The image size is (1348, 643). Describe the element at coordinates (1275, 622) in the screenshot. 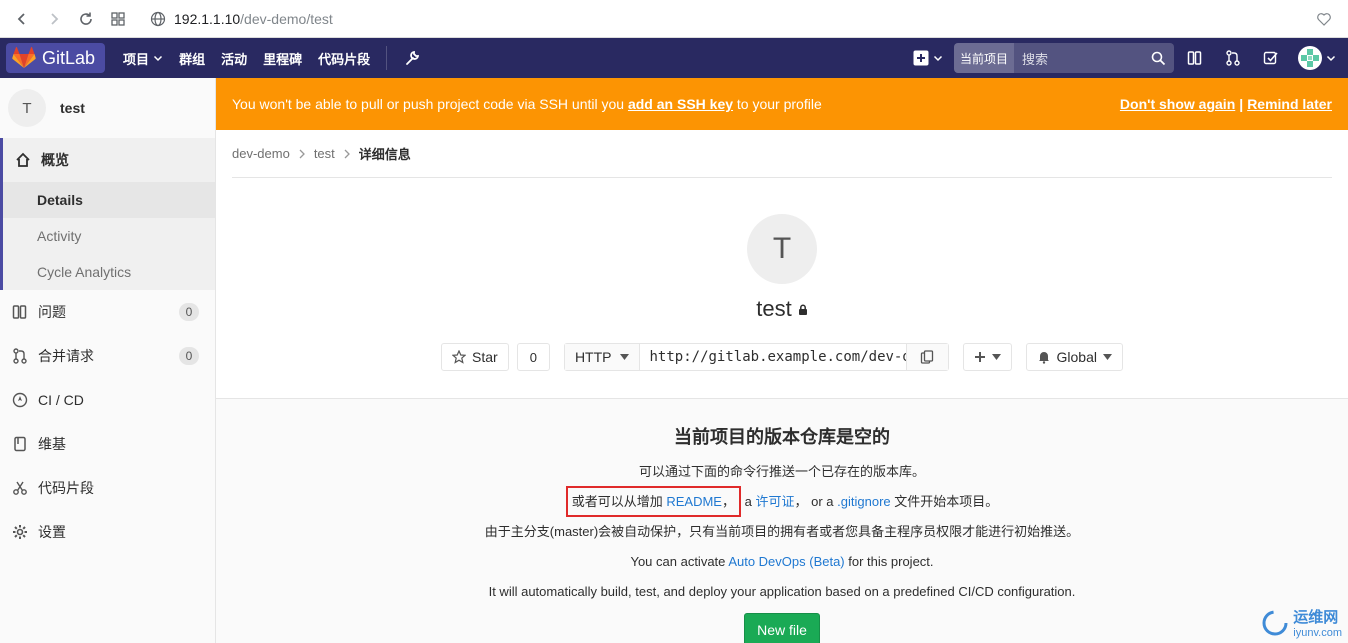

I see `watermark-logo-icon` at that location.